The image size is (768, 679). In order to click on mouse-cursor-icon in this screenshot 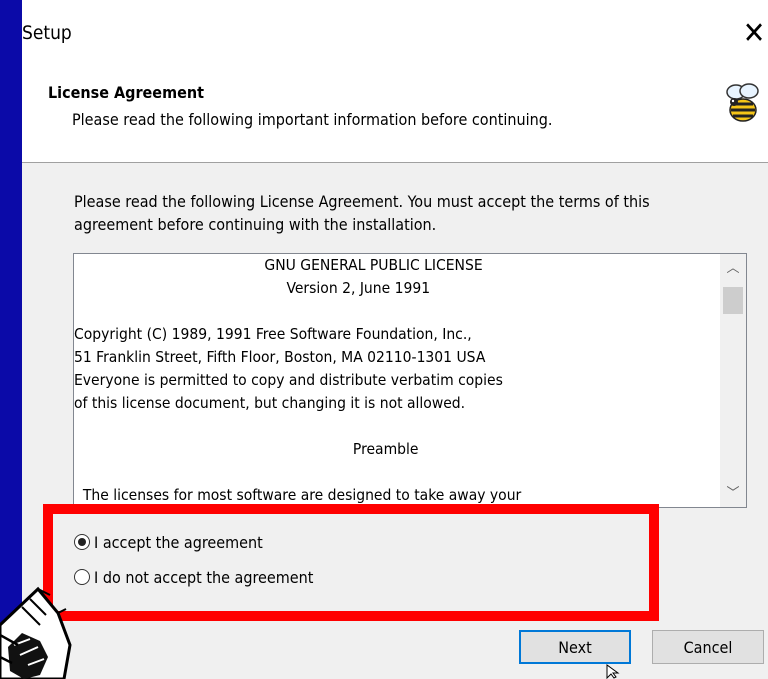, I will do `click(613, 671)`.